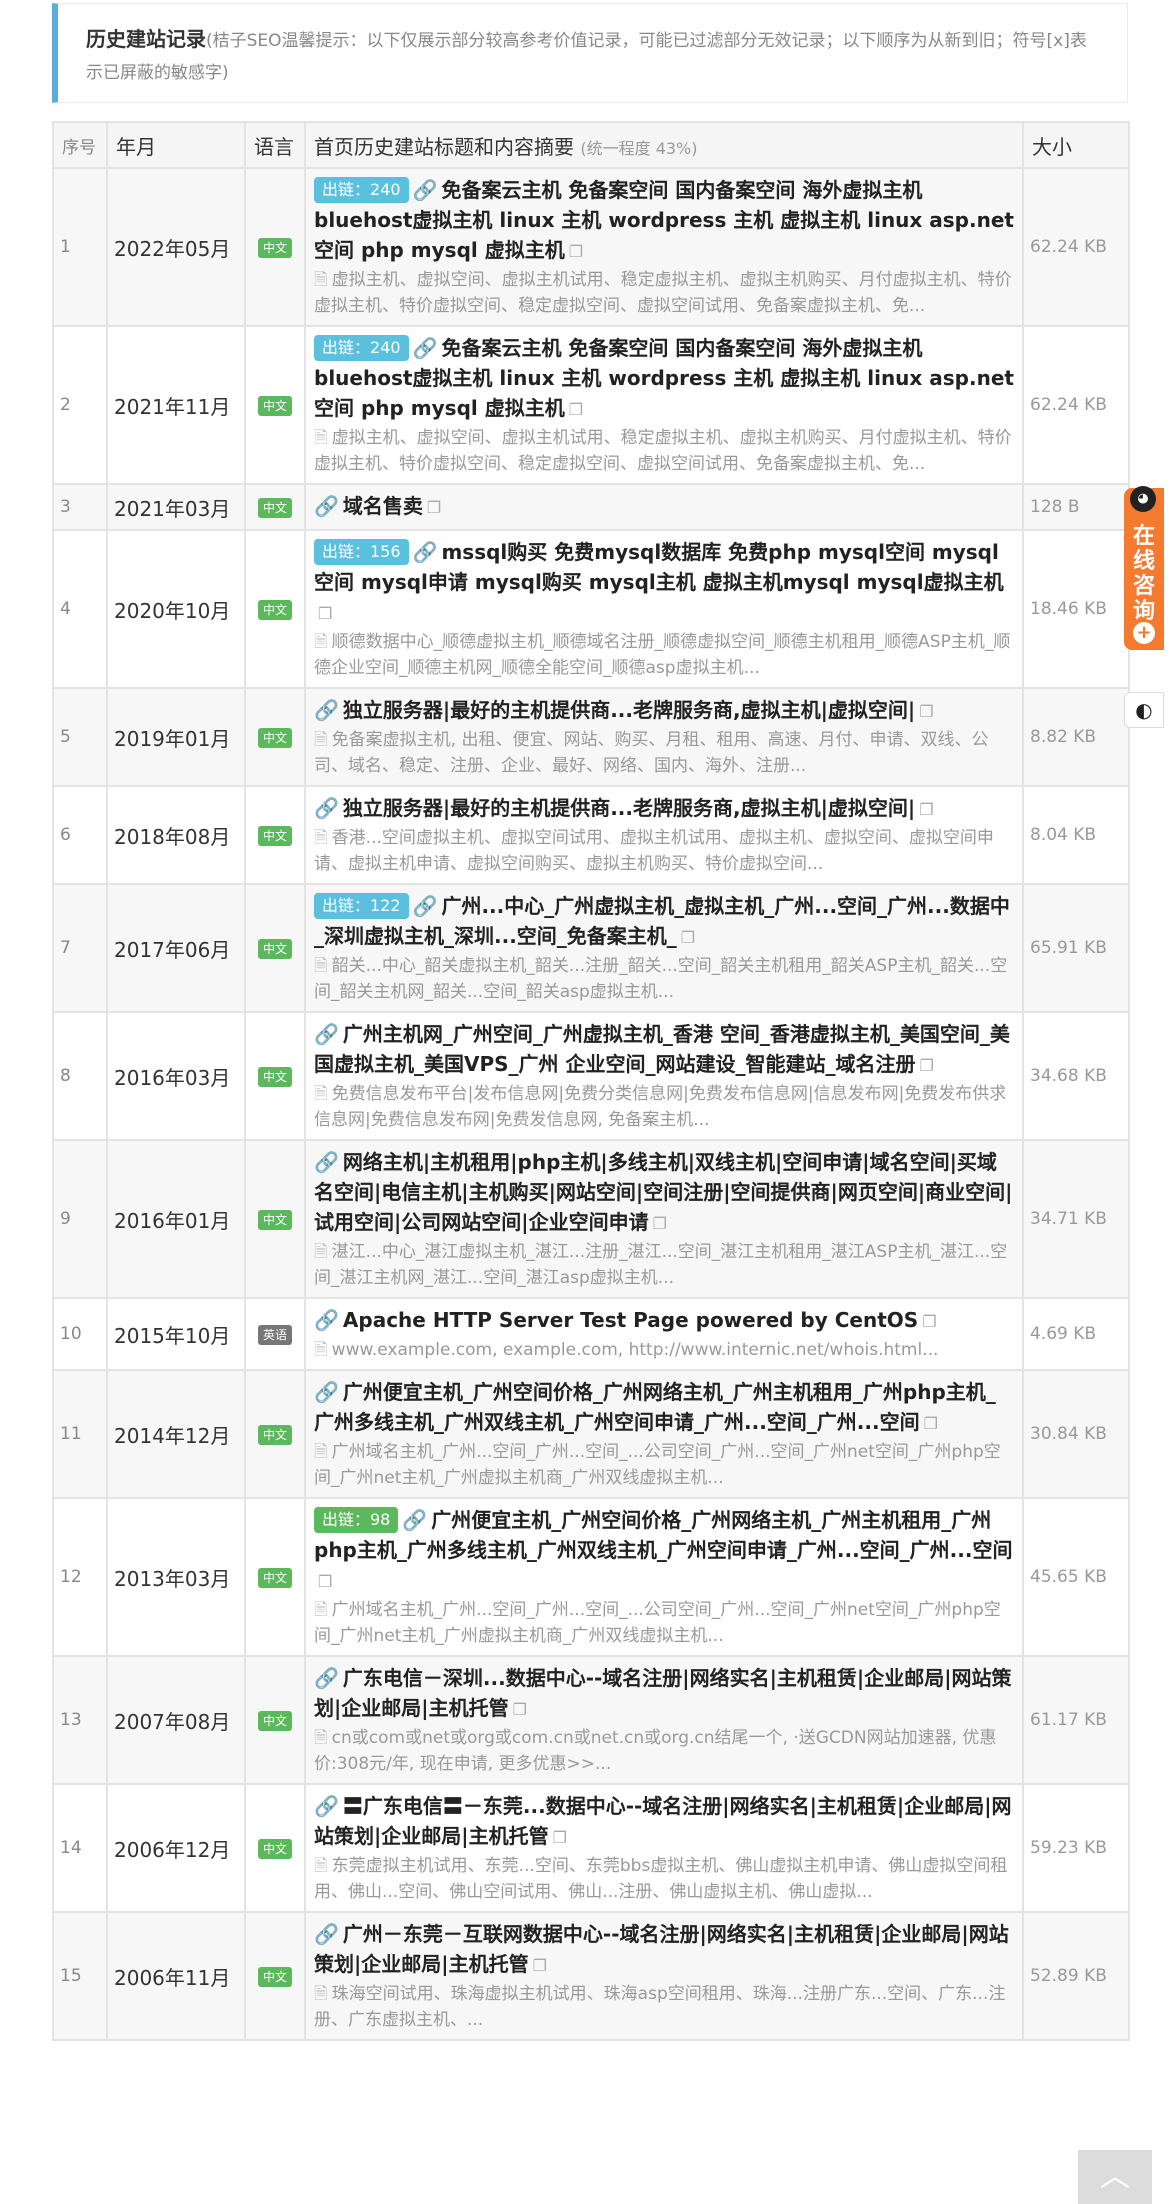 The height and width of the screenshot is (2204, 1170). Describe the element at coordinates (639, 148) in the screenshot. I see `similarity-label: (统一程度 43%)` at that location.